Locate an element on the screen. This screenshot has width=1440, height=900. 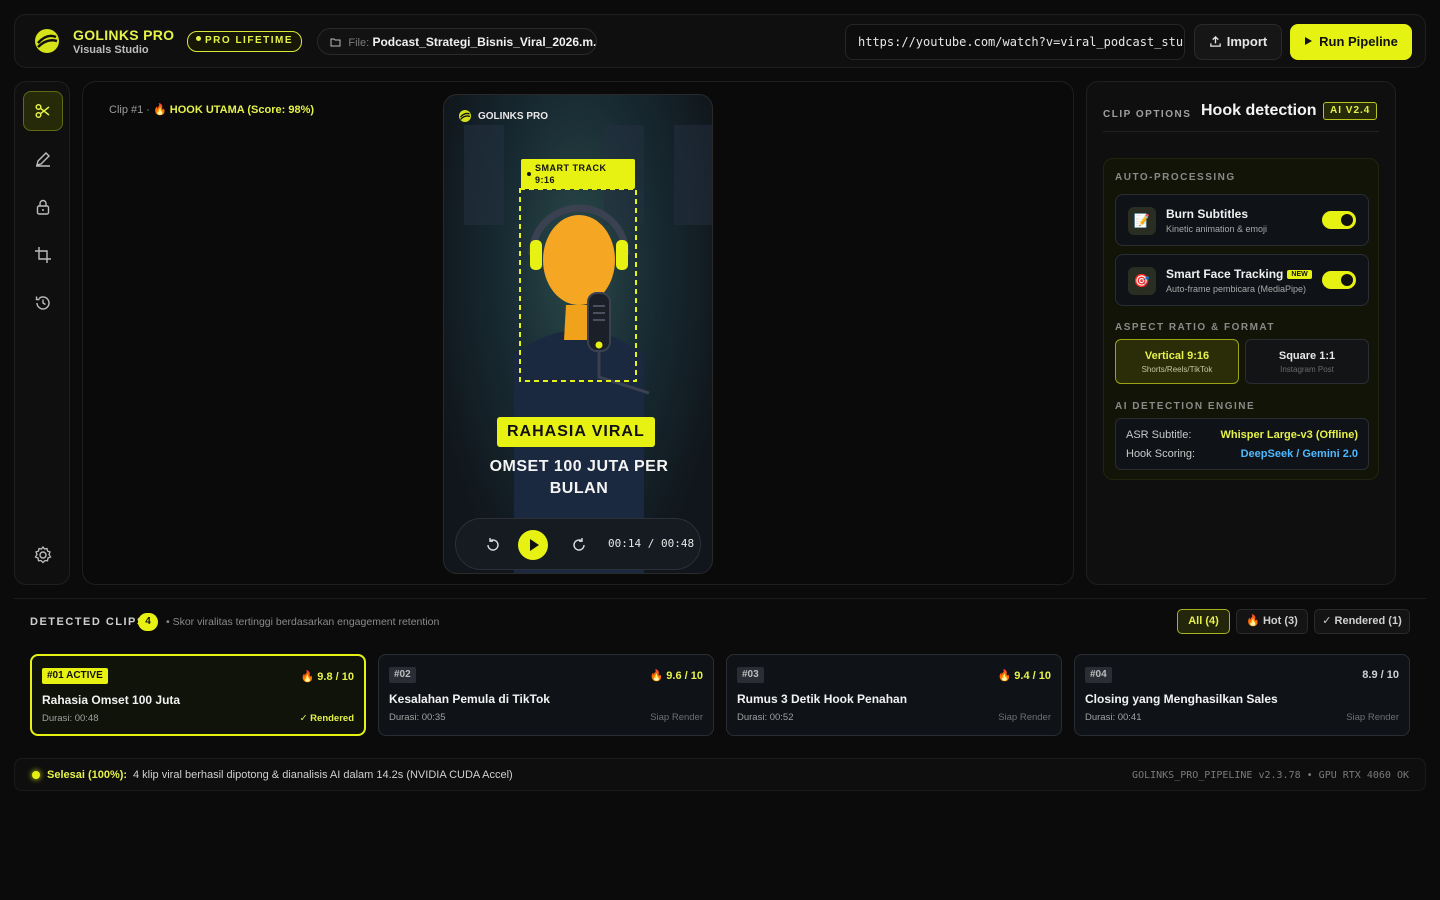
new-badge: NEW is located at coordinates (1299, 274).